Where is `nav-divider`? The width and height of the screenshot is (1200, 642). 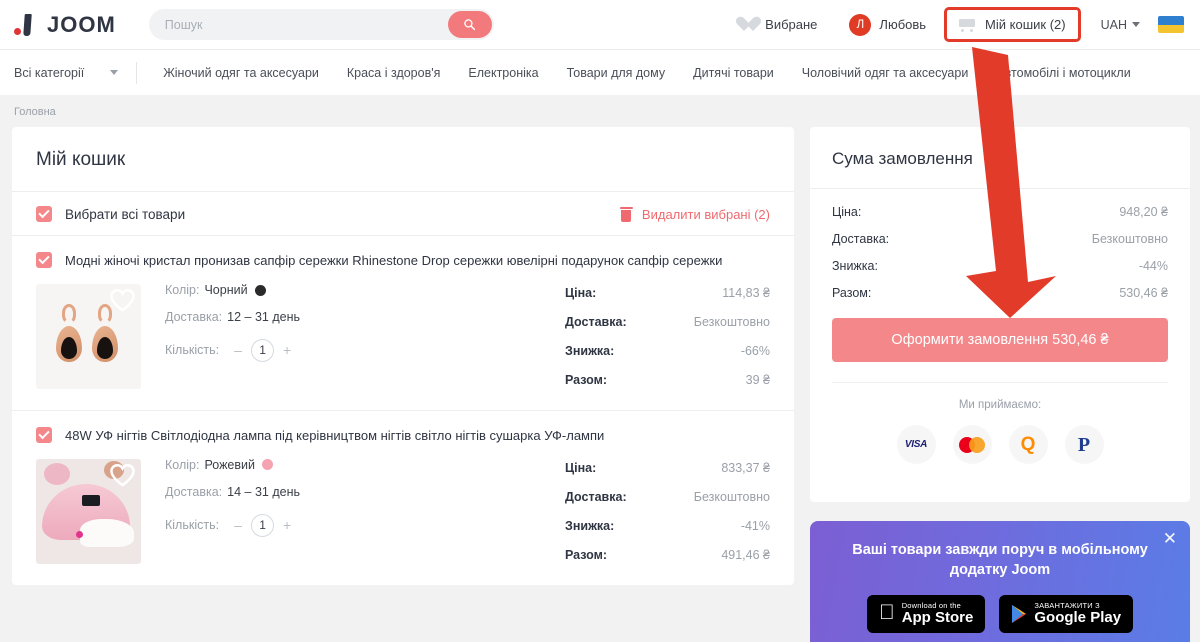 nav-divider is located at coordinates (137, 72).